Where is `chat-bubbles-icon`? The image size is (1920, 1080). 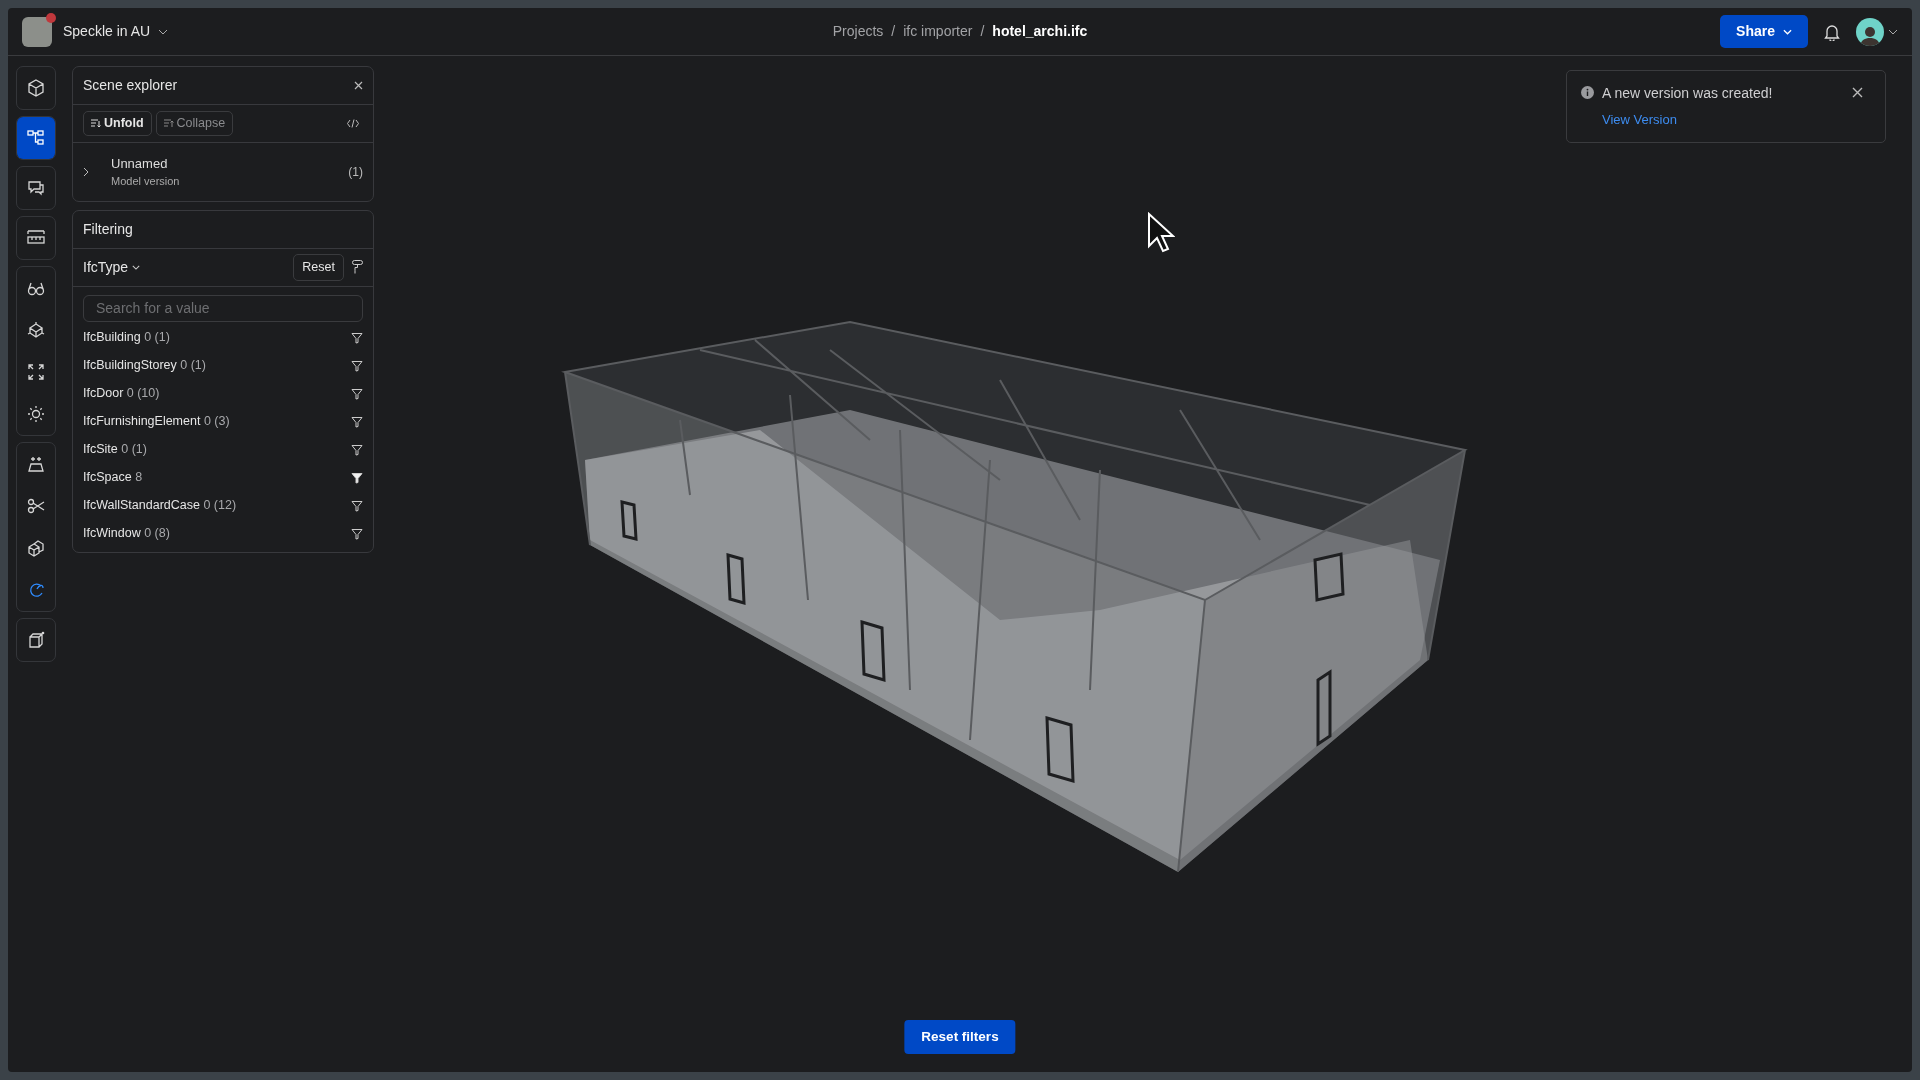 chat-bubbles-icon is located at coordinates (36, 188).